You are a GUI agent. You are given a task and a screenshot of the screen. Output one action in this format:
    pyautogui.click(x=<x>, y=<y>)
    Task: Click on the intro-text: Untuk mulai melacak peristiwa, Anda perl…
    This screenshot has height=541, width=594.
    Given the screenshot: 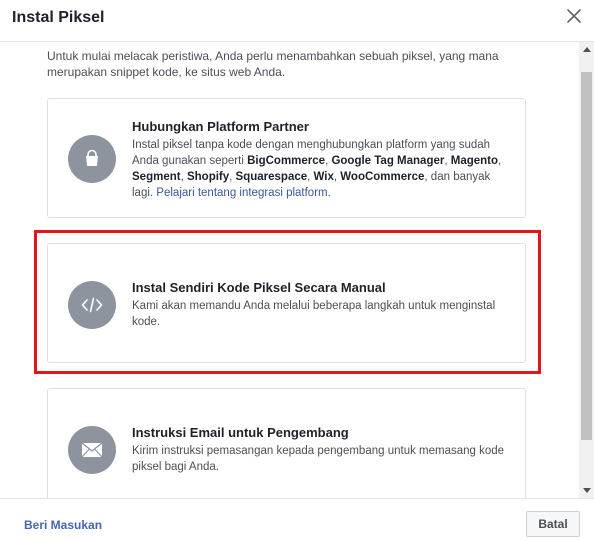 What is the action you would take?
    pyautogui.click(x=273, y=64)
    